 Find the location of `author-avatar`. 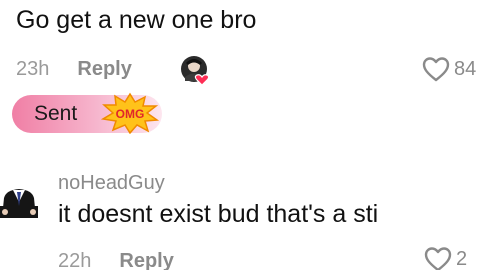

author-avatar is located at coordinates (19, 195).